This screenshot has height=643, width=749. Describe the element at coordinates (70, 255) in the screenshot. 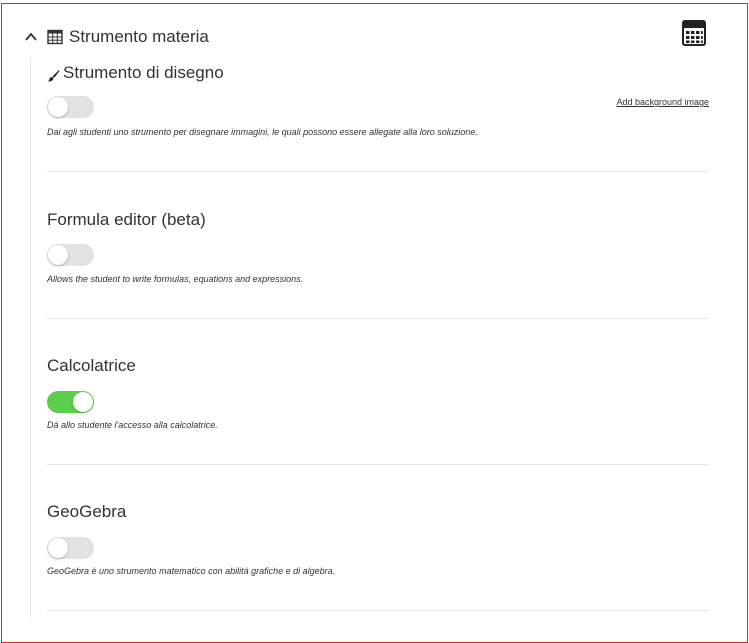

I see `formula-editor-toggle` at that location.